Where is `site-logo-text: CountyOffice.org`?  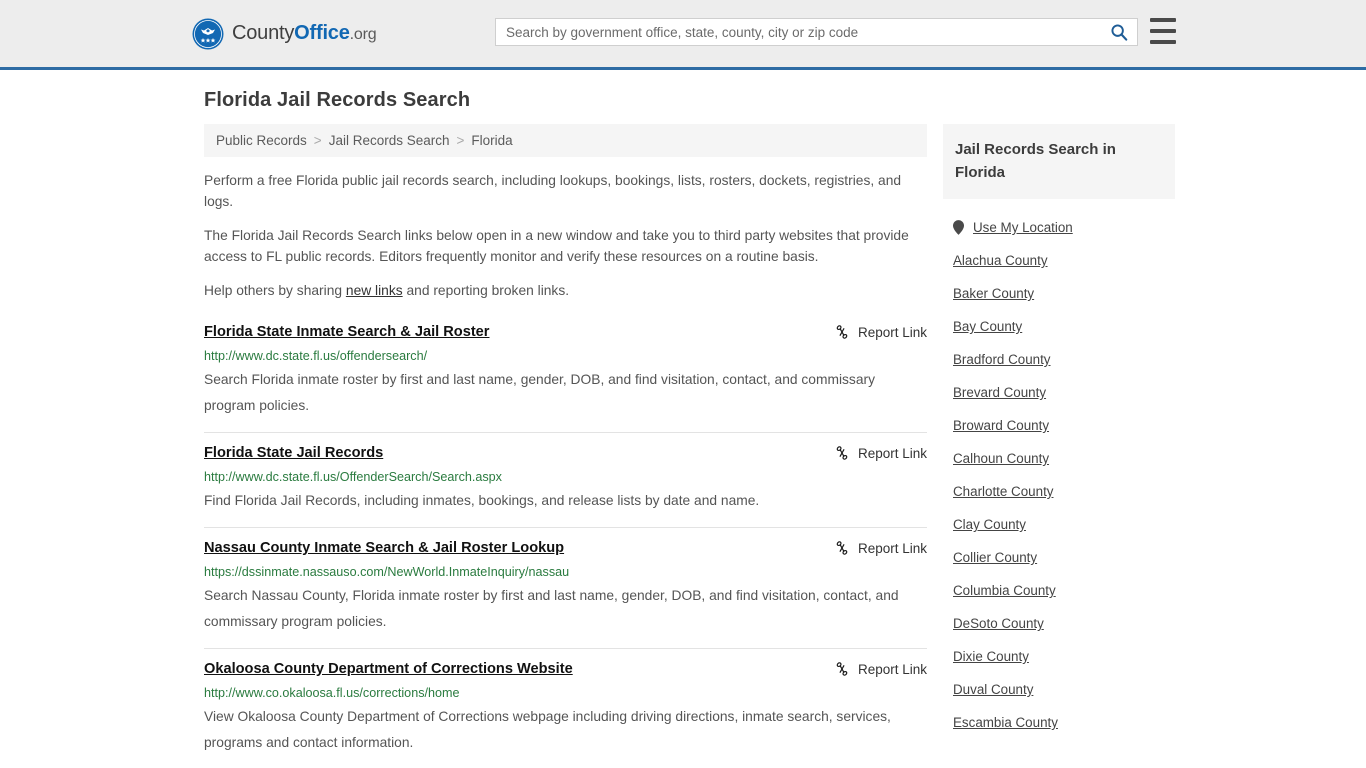
site-logo-text: CountyOffice.org is located at coordinates (304, 33).